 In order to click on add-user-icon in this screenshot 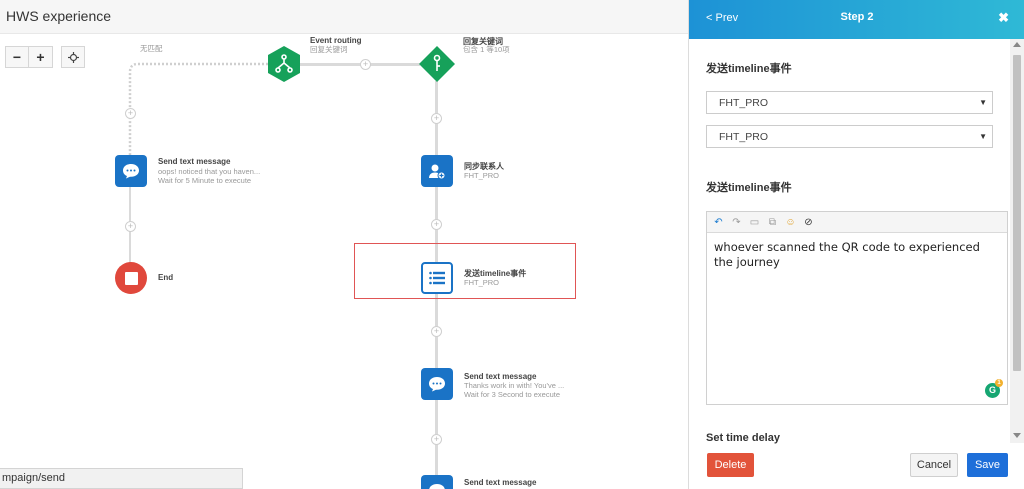, I will do `click(437, 172)`.